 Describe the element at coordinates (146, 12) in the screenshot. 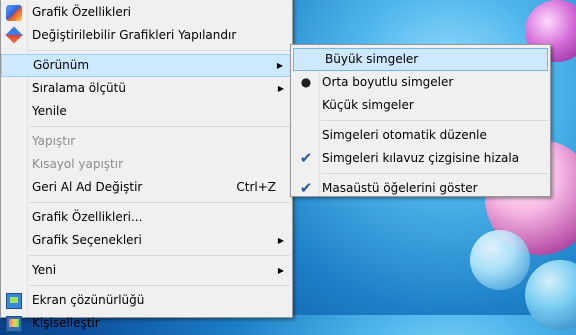

I see `menu-item-graphics-properties: Grafik Özellikleri` at that location.